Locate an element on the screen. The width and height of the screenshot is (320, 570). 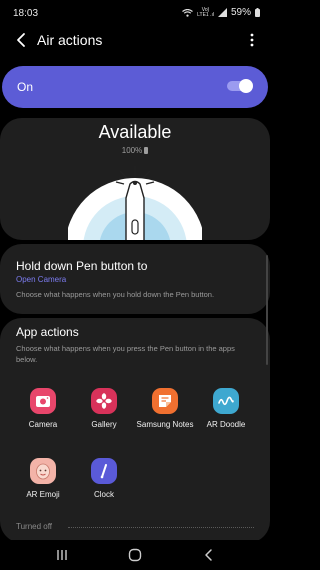
master-toggle is located at coordinates (240, 86).